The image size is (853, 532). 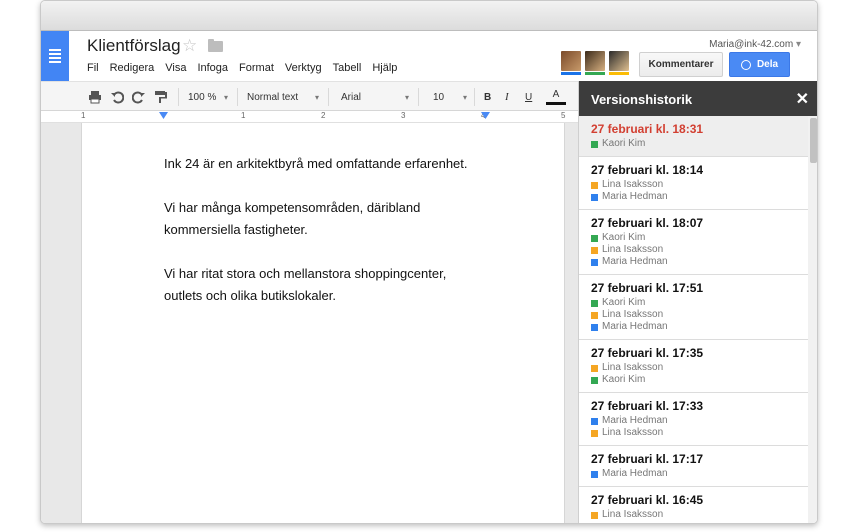 What do you see at coordinates (698, 98) in the screenshot?
I see `panel-header: Versionshistorik ✕` at bounding box center [698, 98].